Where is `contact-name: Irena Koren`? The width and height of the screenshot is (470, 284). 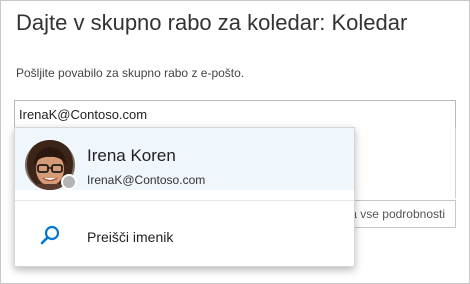
contact-name: Irena Koren is located at coordinates (131, 155).